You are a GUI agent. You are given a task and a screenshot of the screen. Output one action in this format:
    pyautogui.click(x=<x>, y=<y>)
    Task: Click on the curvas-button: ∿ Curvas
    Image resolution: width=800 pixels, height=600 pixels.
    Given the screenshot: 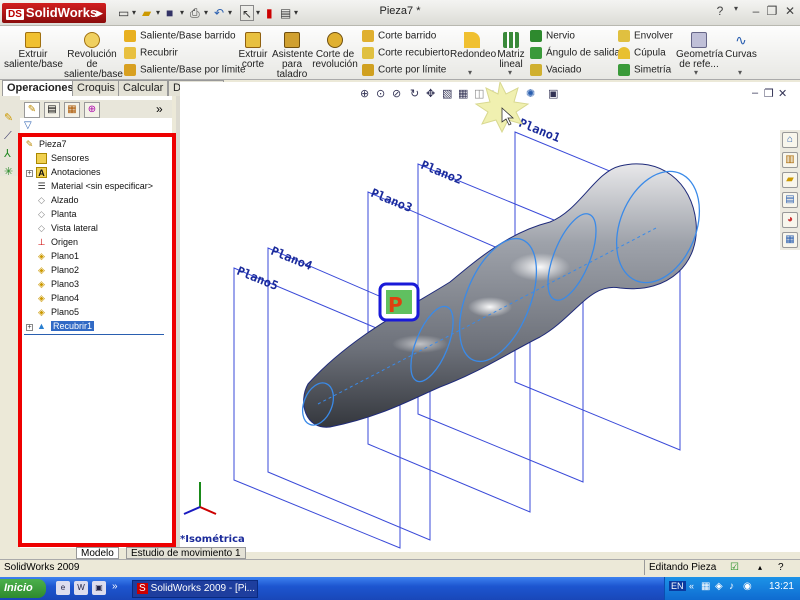 What is the action you would take?
    pyautogui.click(x=741, y=46)
    